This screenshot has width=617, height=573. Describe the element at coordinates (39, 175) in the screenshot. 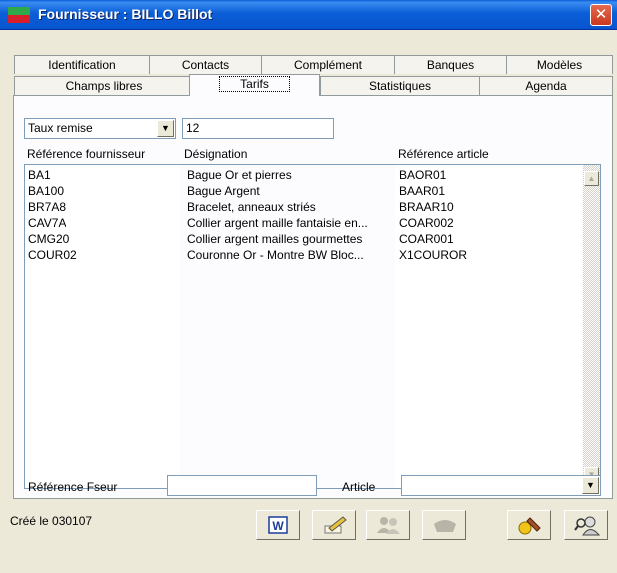

I see `row-ref: BA1` at that location.